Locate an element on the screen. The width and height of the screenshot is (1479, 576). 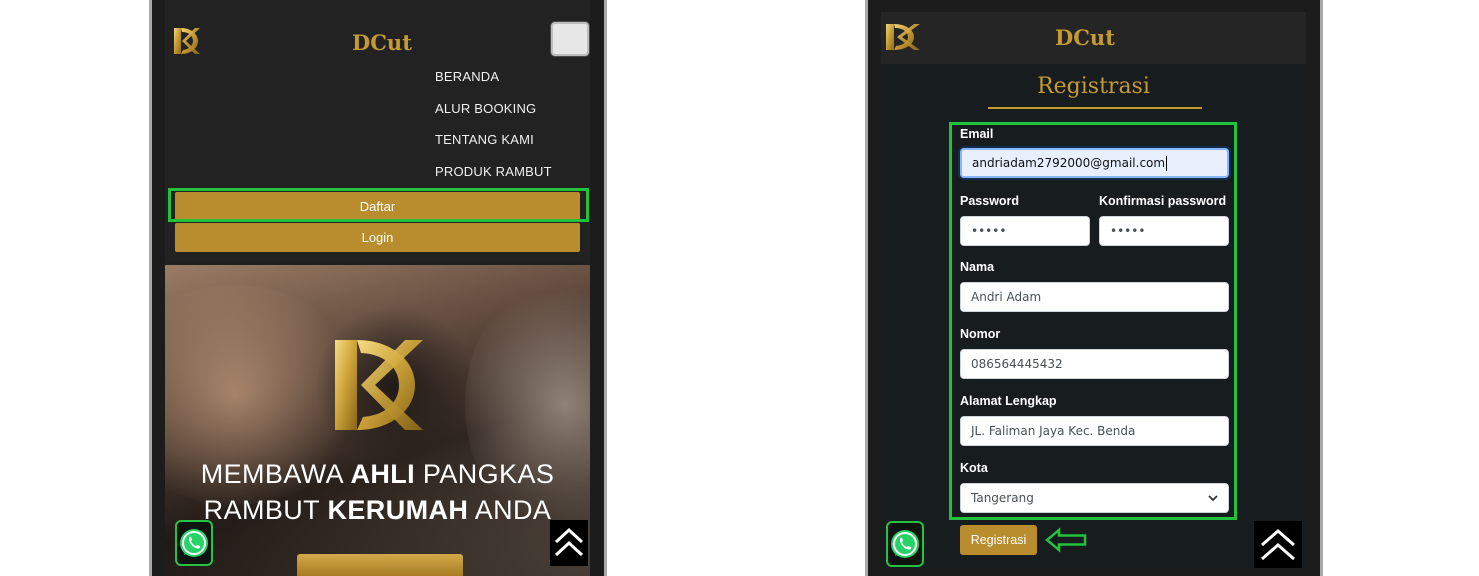
alamat-field: JL. Faliman Jaya Kec. Benda is located at coordinates (1094, 431).